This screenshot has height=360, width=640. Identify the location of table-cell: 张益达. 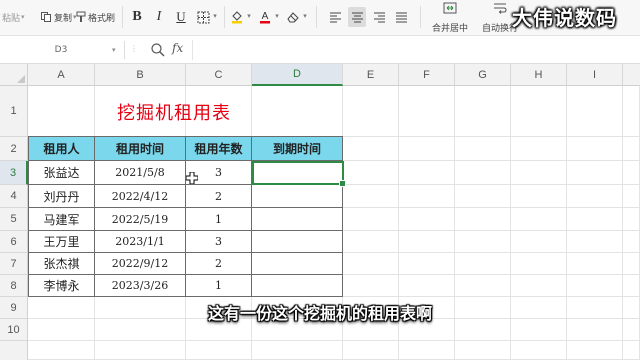
(62, 173).